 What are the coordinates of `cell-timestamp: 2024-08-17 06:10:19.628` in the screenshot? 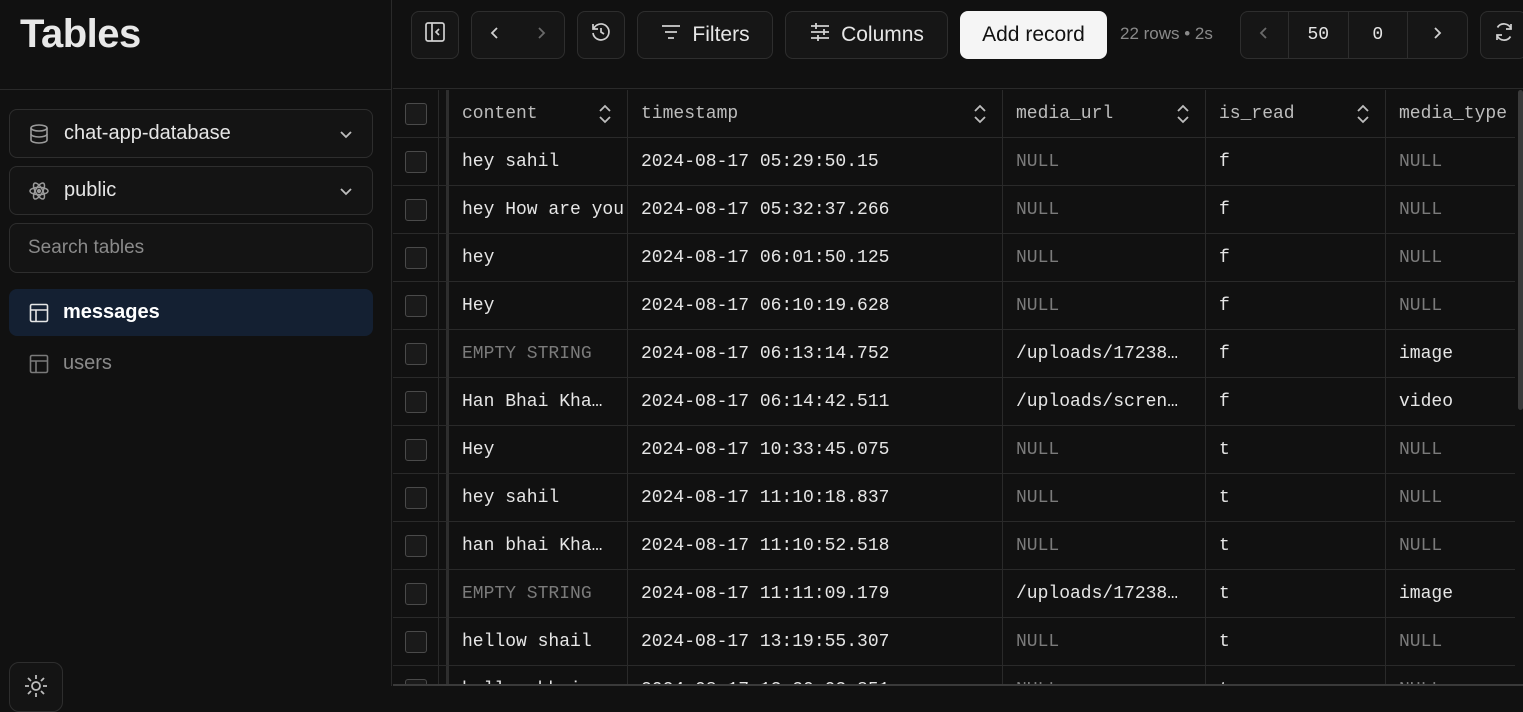 It's located at (815, 306).